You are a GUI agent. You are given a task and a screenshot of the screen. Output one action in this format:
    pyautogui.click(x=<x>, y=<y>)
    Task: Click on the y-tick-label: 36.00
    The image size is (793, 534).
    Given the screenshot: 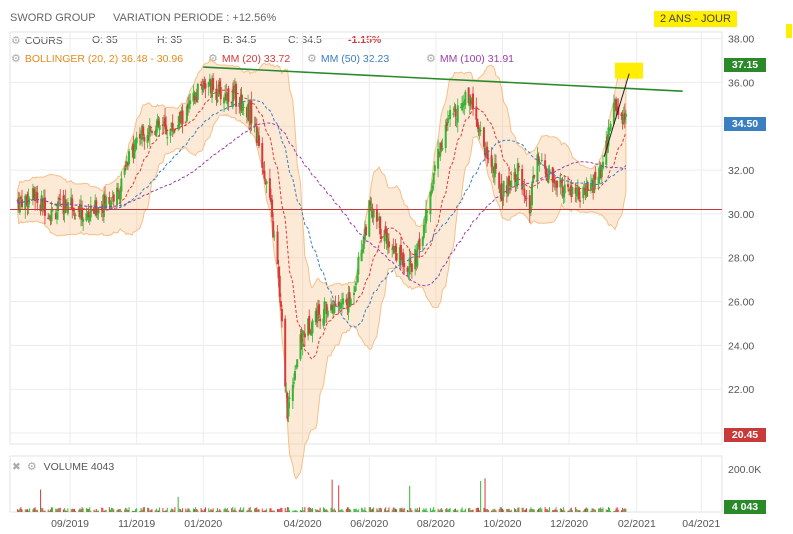 What is the action you would take?
    pyautogui.click(x=741, y=83)
    